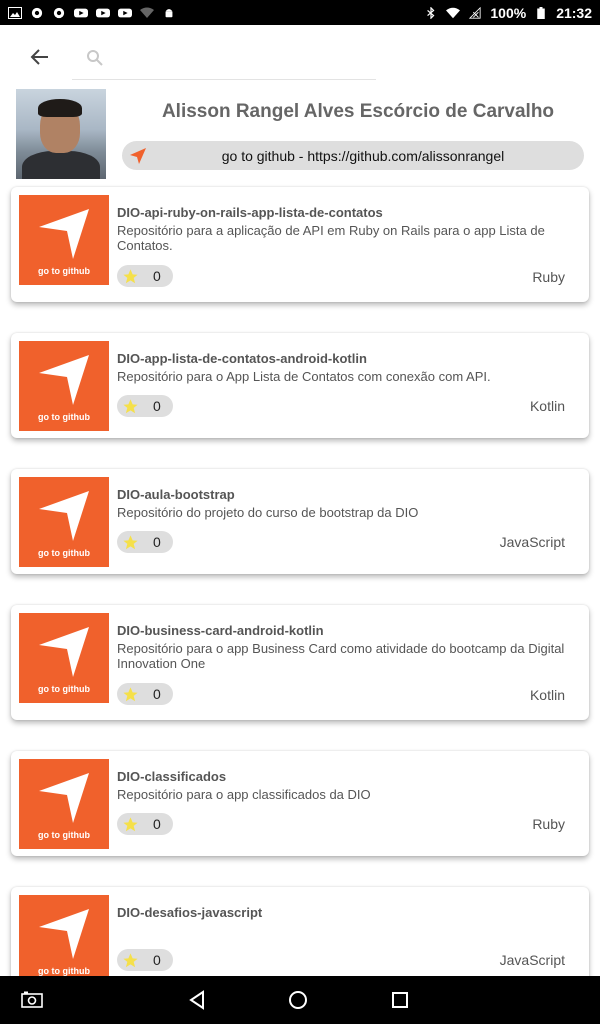 Image resolution: width=600 pixels, height=1024 pixels. Describe the element at coordinates (400, 1000) in the screenshot. I see `recents-nav-icon` at that location.